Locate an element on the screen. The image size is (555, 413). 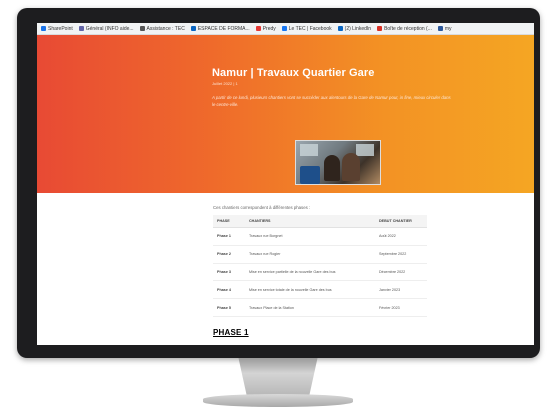
table-cell: Janvier 2023 is located at coordinates (401, 290).